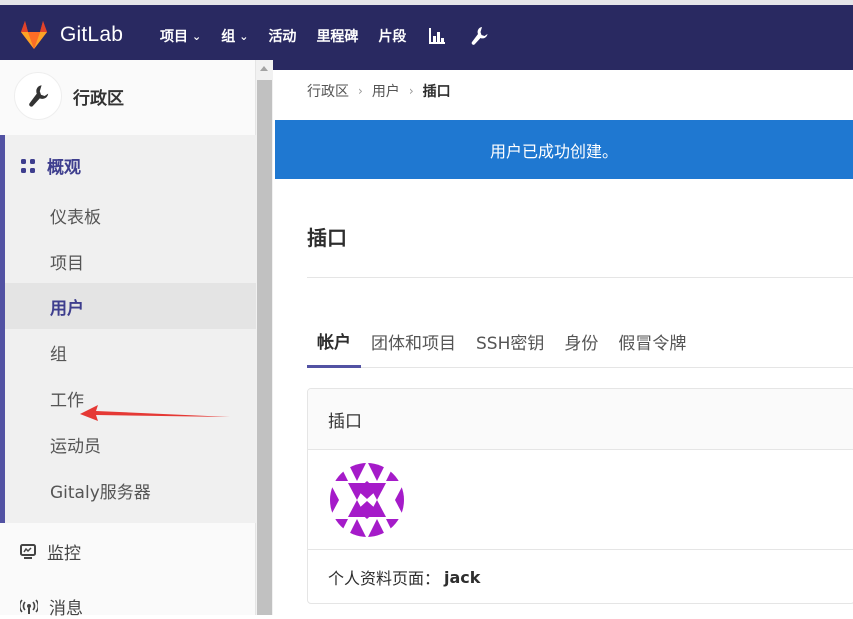 Image resolution: width=853 pixels, height=619 pixels. What do you see at coordinates (462, 577) in the screenshot?
I see `profile-page-link: jack` at bounding box center [462, 577].